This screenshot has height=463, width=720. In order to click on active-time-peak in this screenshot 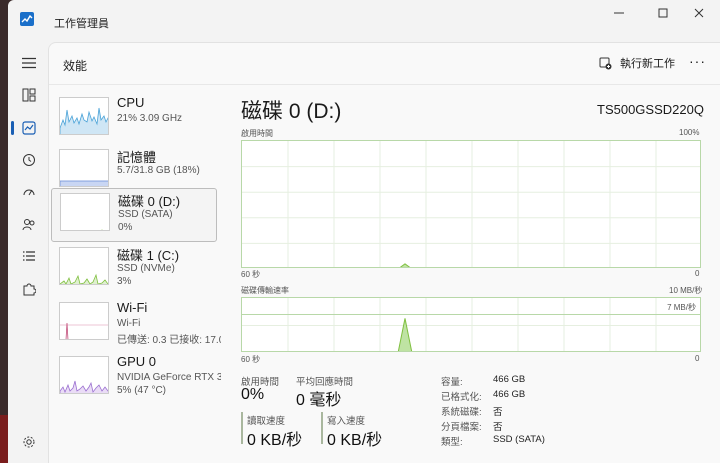, I will do `click(405, 265)`.